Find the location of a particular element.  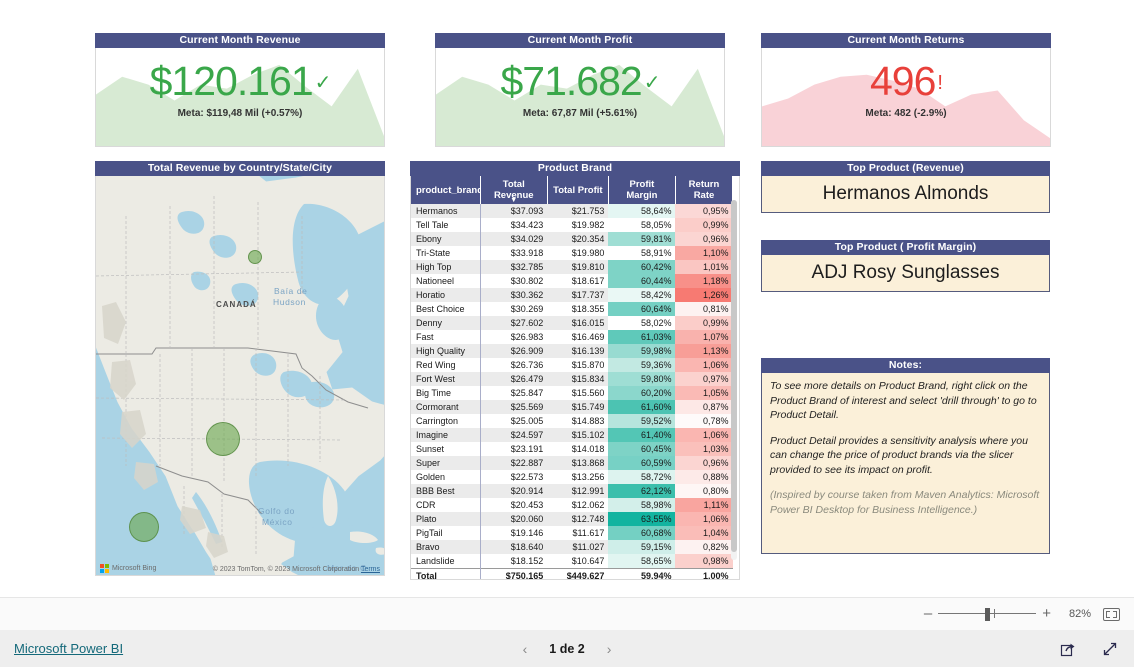

table-row: Super $22.887 $13.868 60,59% 0,96% is located at coordinates (572, 463).